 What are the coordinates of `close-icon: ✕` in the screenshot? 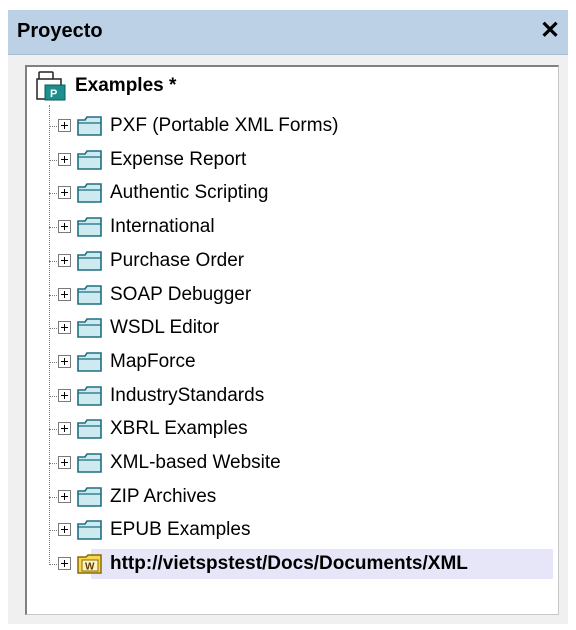 It's located at (550, 31).